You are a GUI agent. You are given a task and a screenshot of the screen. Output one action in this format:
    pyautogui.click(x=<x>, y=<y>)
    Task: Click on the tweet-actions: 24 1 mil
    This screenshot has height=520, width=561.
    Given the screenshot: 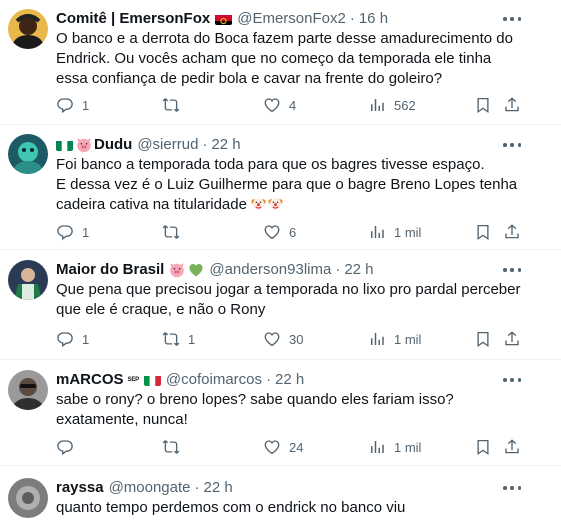 What is the action you would take?
    pyautogui.click(x=291, y=447)
    